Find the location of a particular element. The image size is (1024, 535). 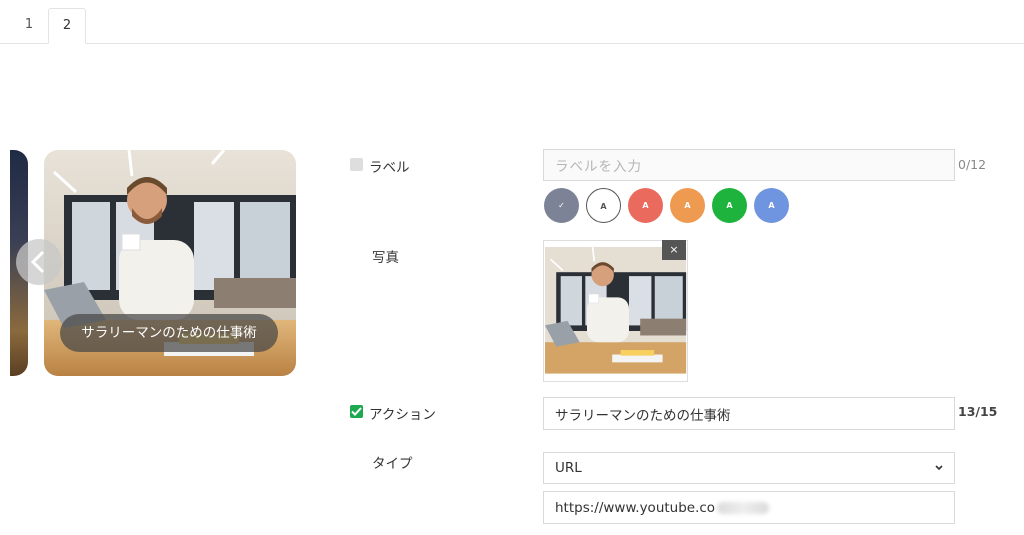

photo-thumbnail is located at coordinates (615, 311).